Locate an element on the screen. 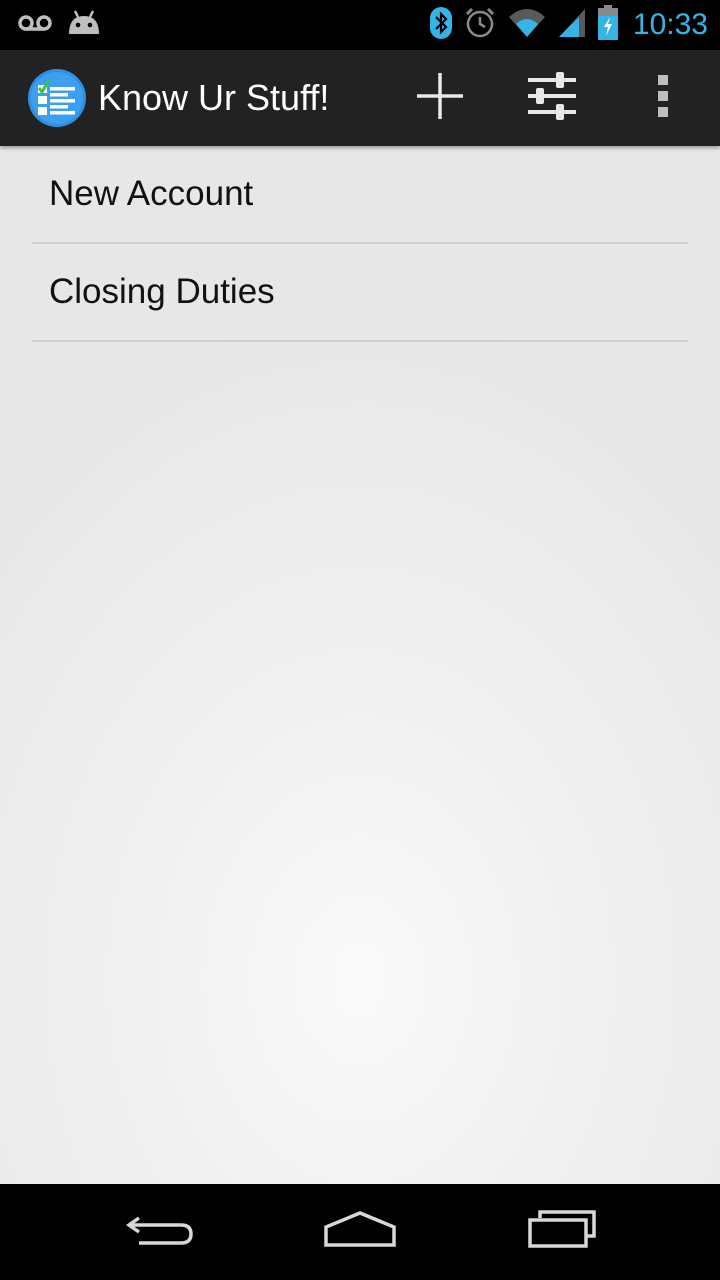 The height and width of the screenshot is (1280, 720). settings-sliders-icon is located at coordinates (552, 98).